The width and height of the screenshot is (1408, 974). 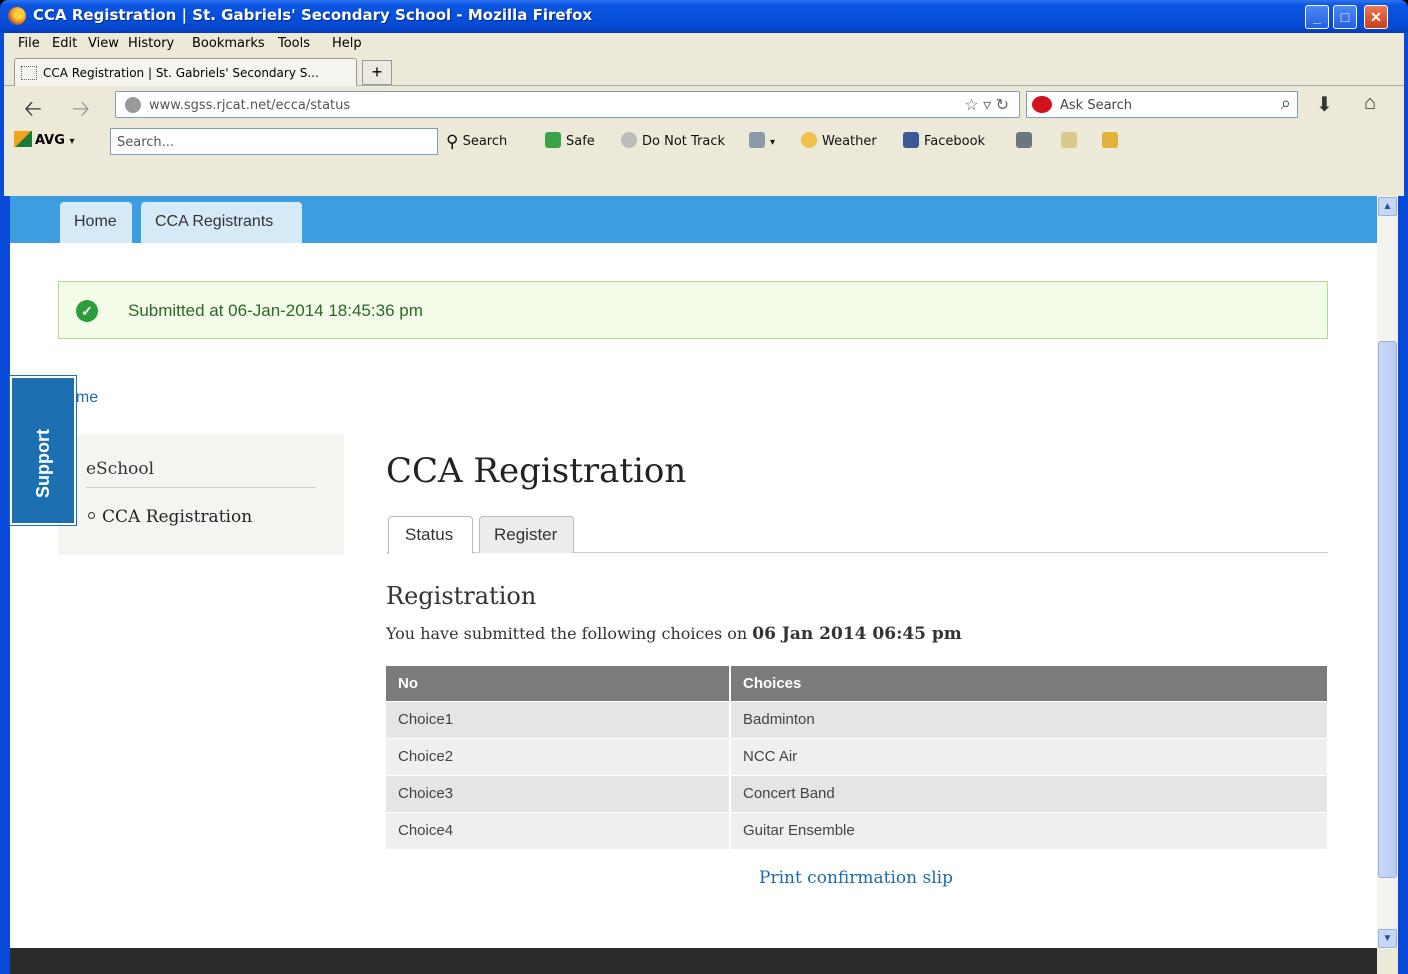 I want to click on ask-logo-icon, so click(x=1042, y=104).